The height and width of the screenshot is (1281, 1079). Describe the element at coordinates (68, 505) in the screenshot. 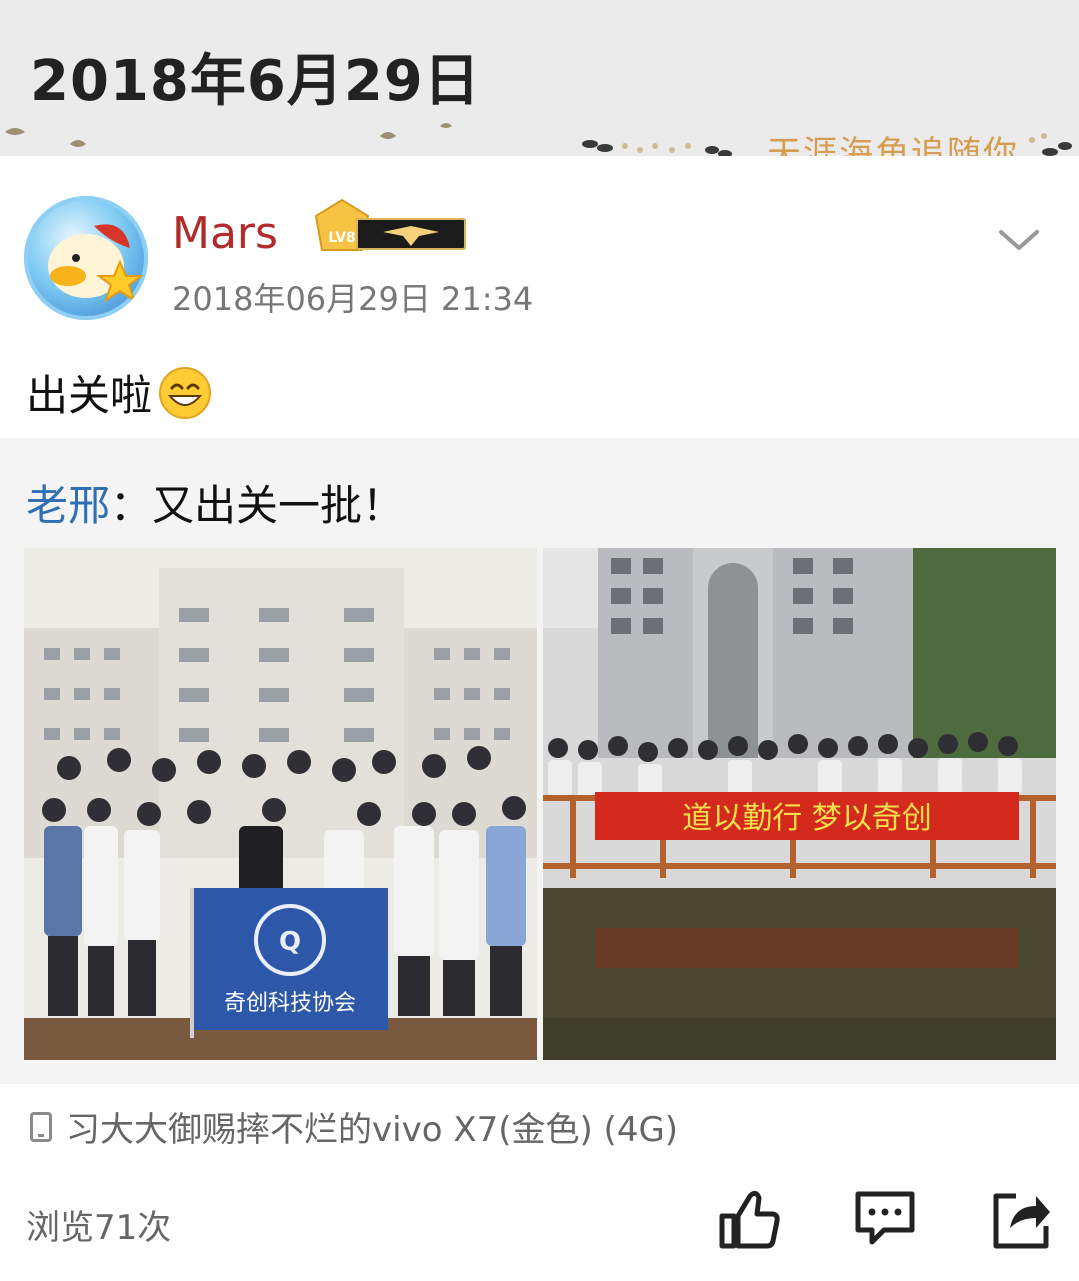

I see `quote-author: 老邢` at that location.